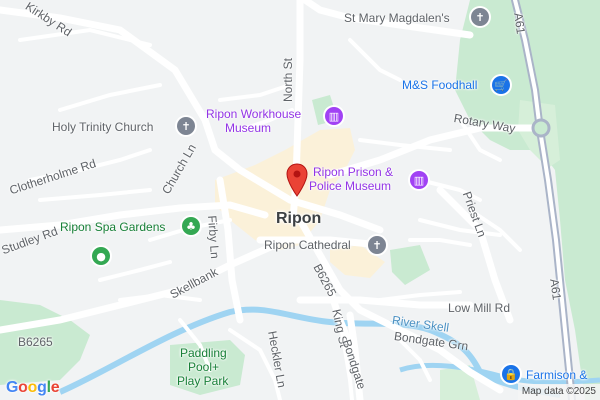 The image size is (600, 400). What do you see at coordinates (253, 114) in the screenshot?
I see `poi-workhouse-line1: Ripon Workhouse` at bounding box center [253, 114].